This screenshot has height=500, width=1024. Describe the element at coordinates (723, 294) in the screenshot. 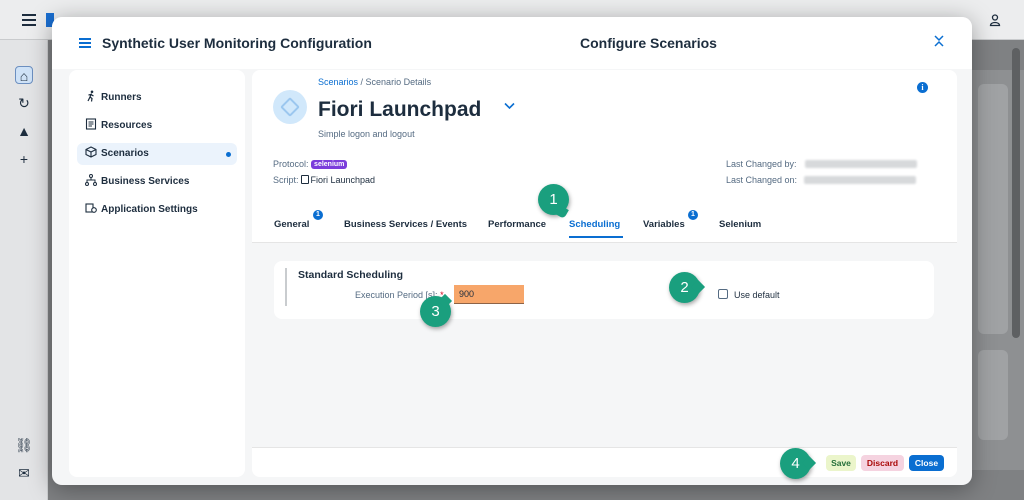

I see `use-default-checkbox` at that location.